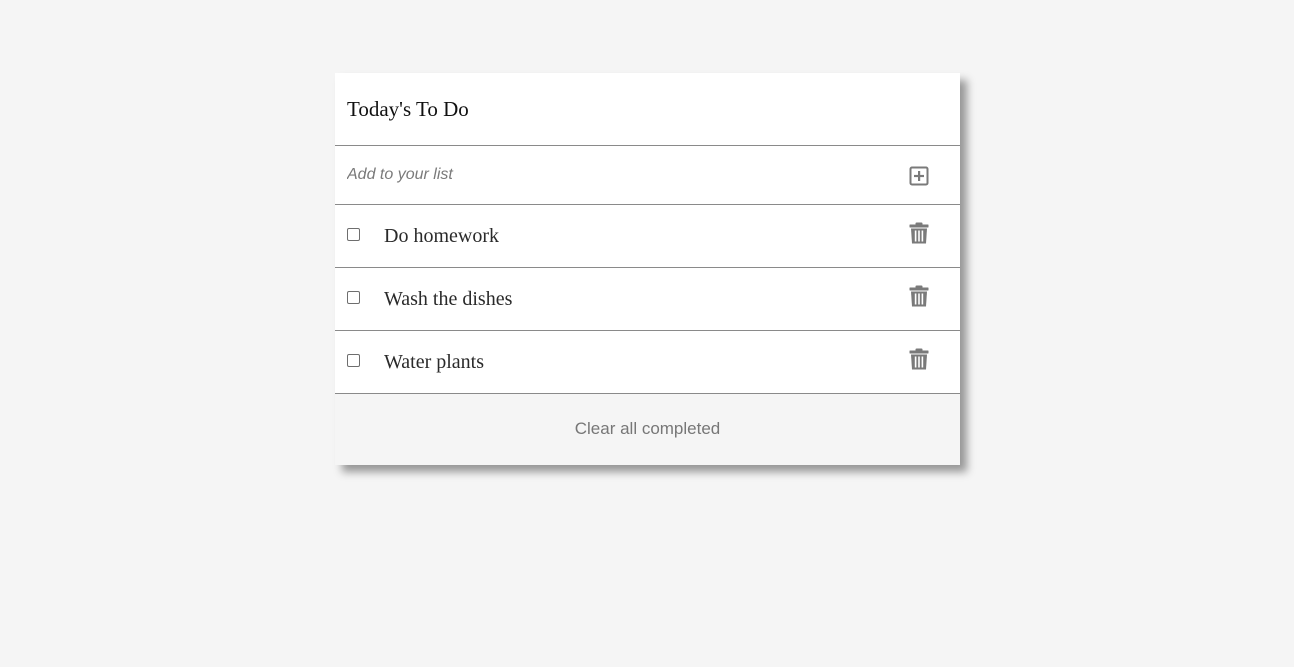 The image size is (1294, 667). Describe the element at coordinates (647, 109) in the screenshot. I see `card-header: Today's To Do` at that location.